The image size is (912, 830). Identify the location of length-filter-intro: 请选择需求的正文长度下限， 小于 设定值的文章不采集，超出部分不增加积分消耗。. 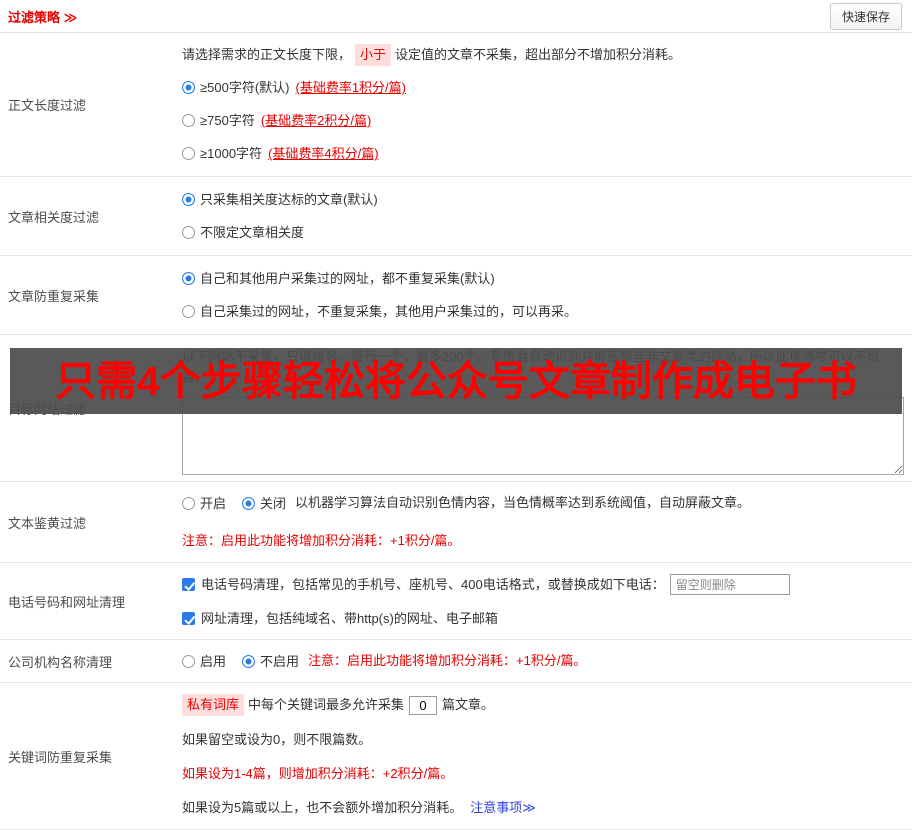
(543, 55).